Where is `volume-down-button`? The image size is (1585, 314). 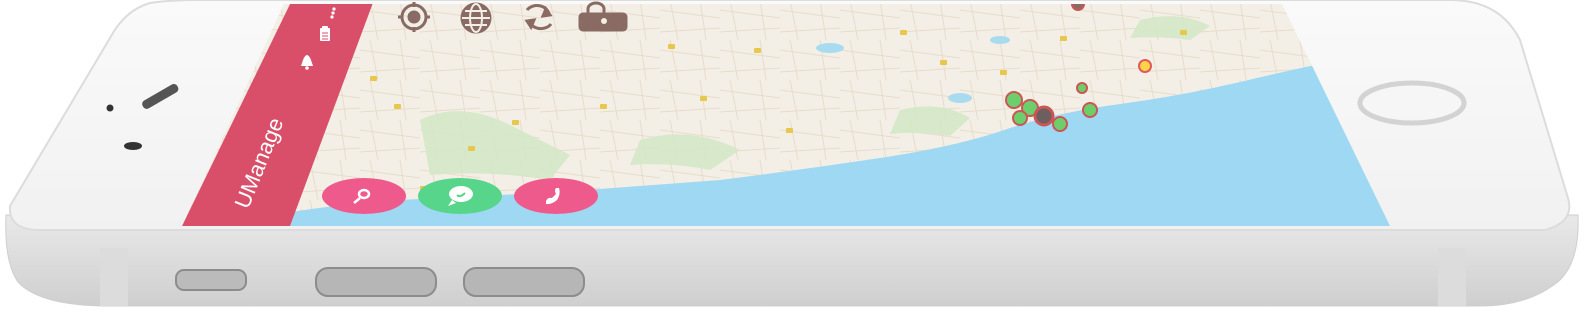
volume-down-button is located at coordinates (524, 282).